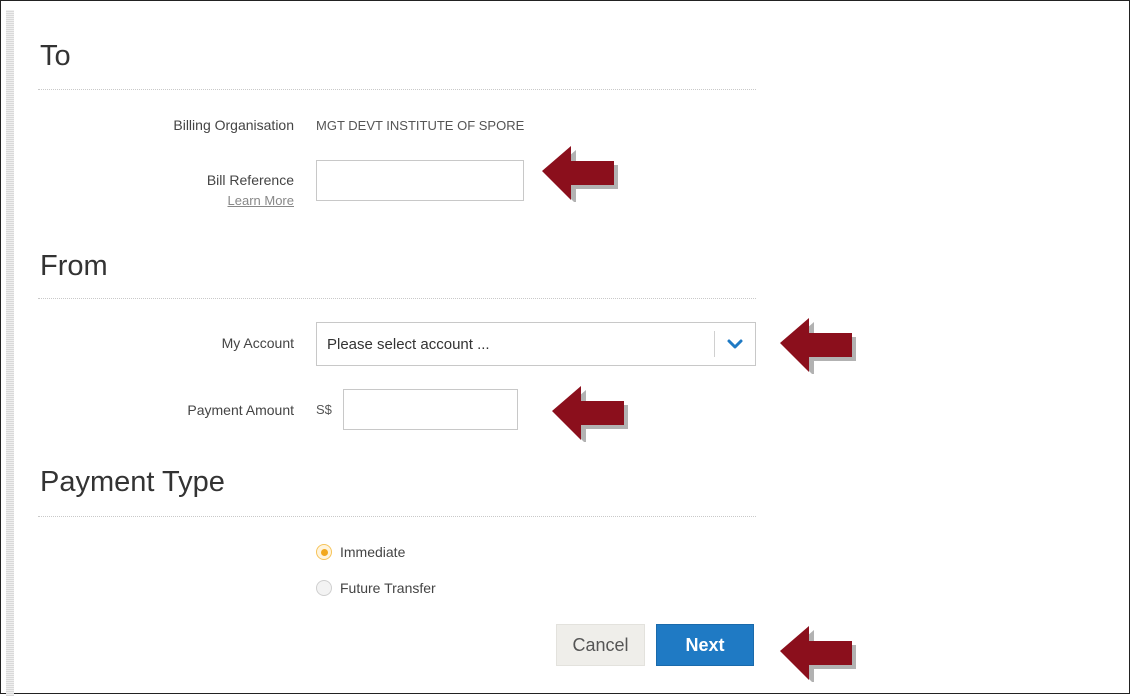 The width and height of the screenshot is (1132, 696). I want to click on next-button: Next, so click(705, 645).